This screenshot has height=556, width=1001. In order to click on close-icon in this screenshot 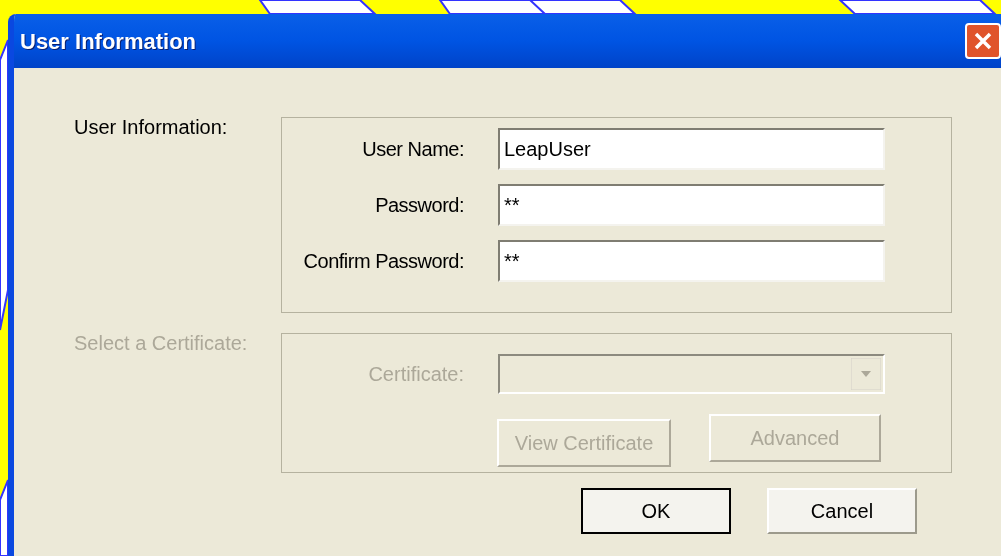, I will do `click(983, 41)`.